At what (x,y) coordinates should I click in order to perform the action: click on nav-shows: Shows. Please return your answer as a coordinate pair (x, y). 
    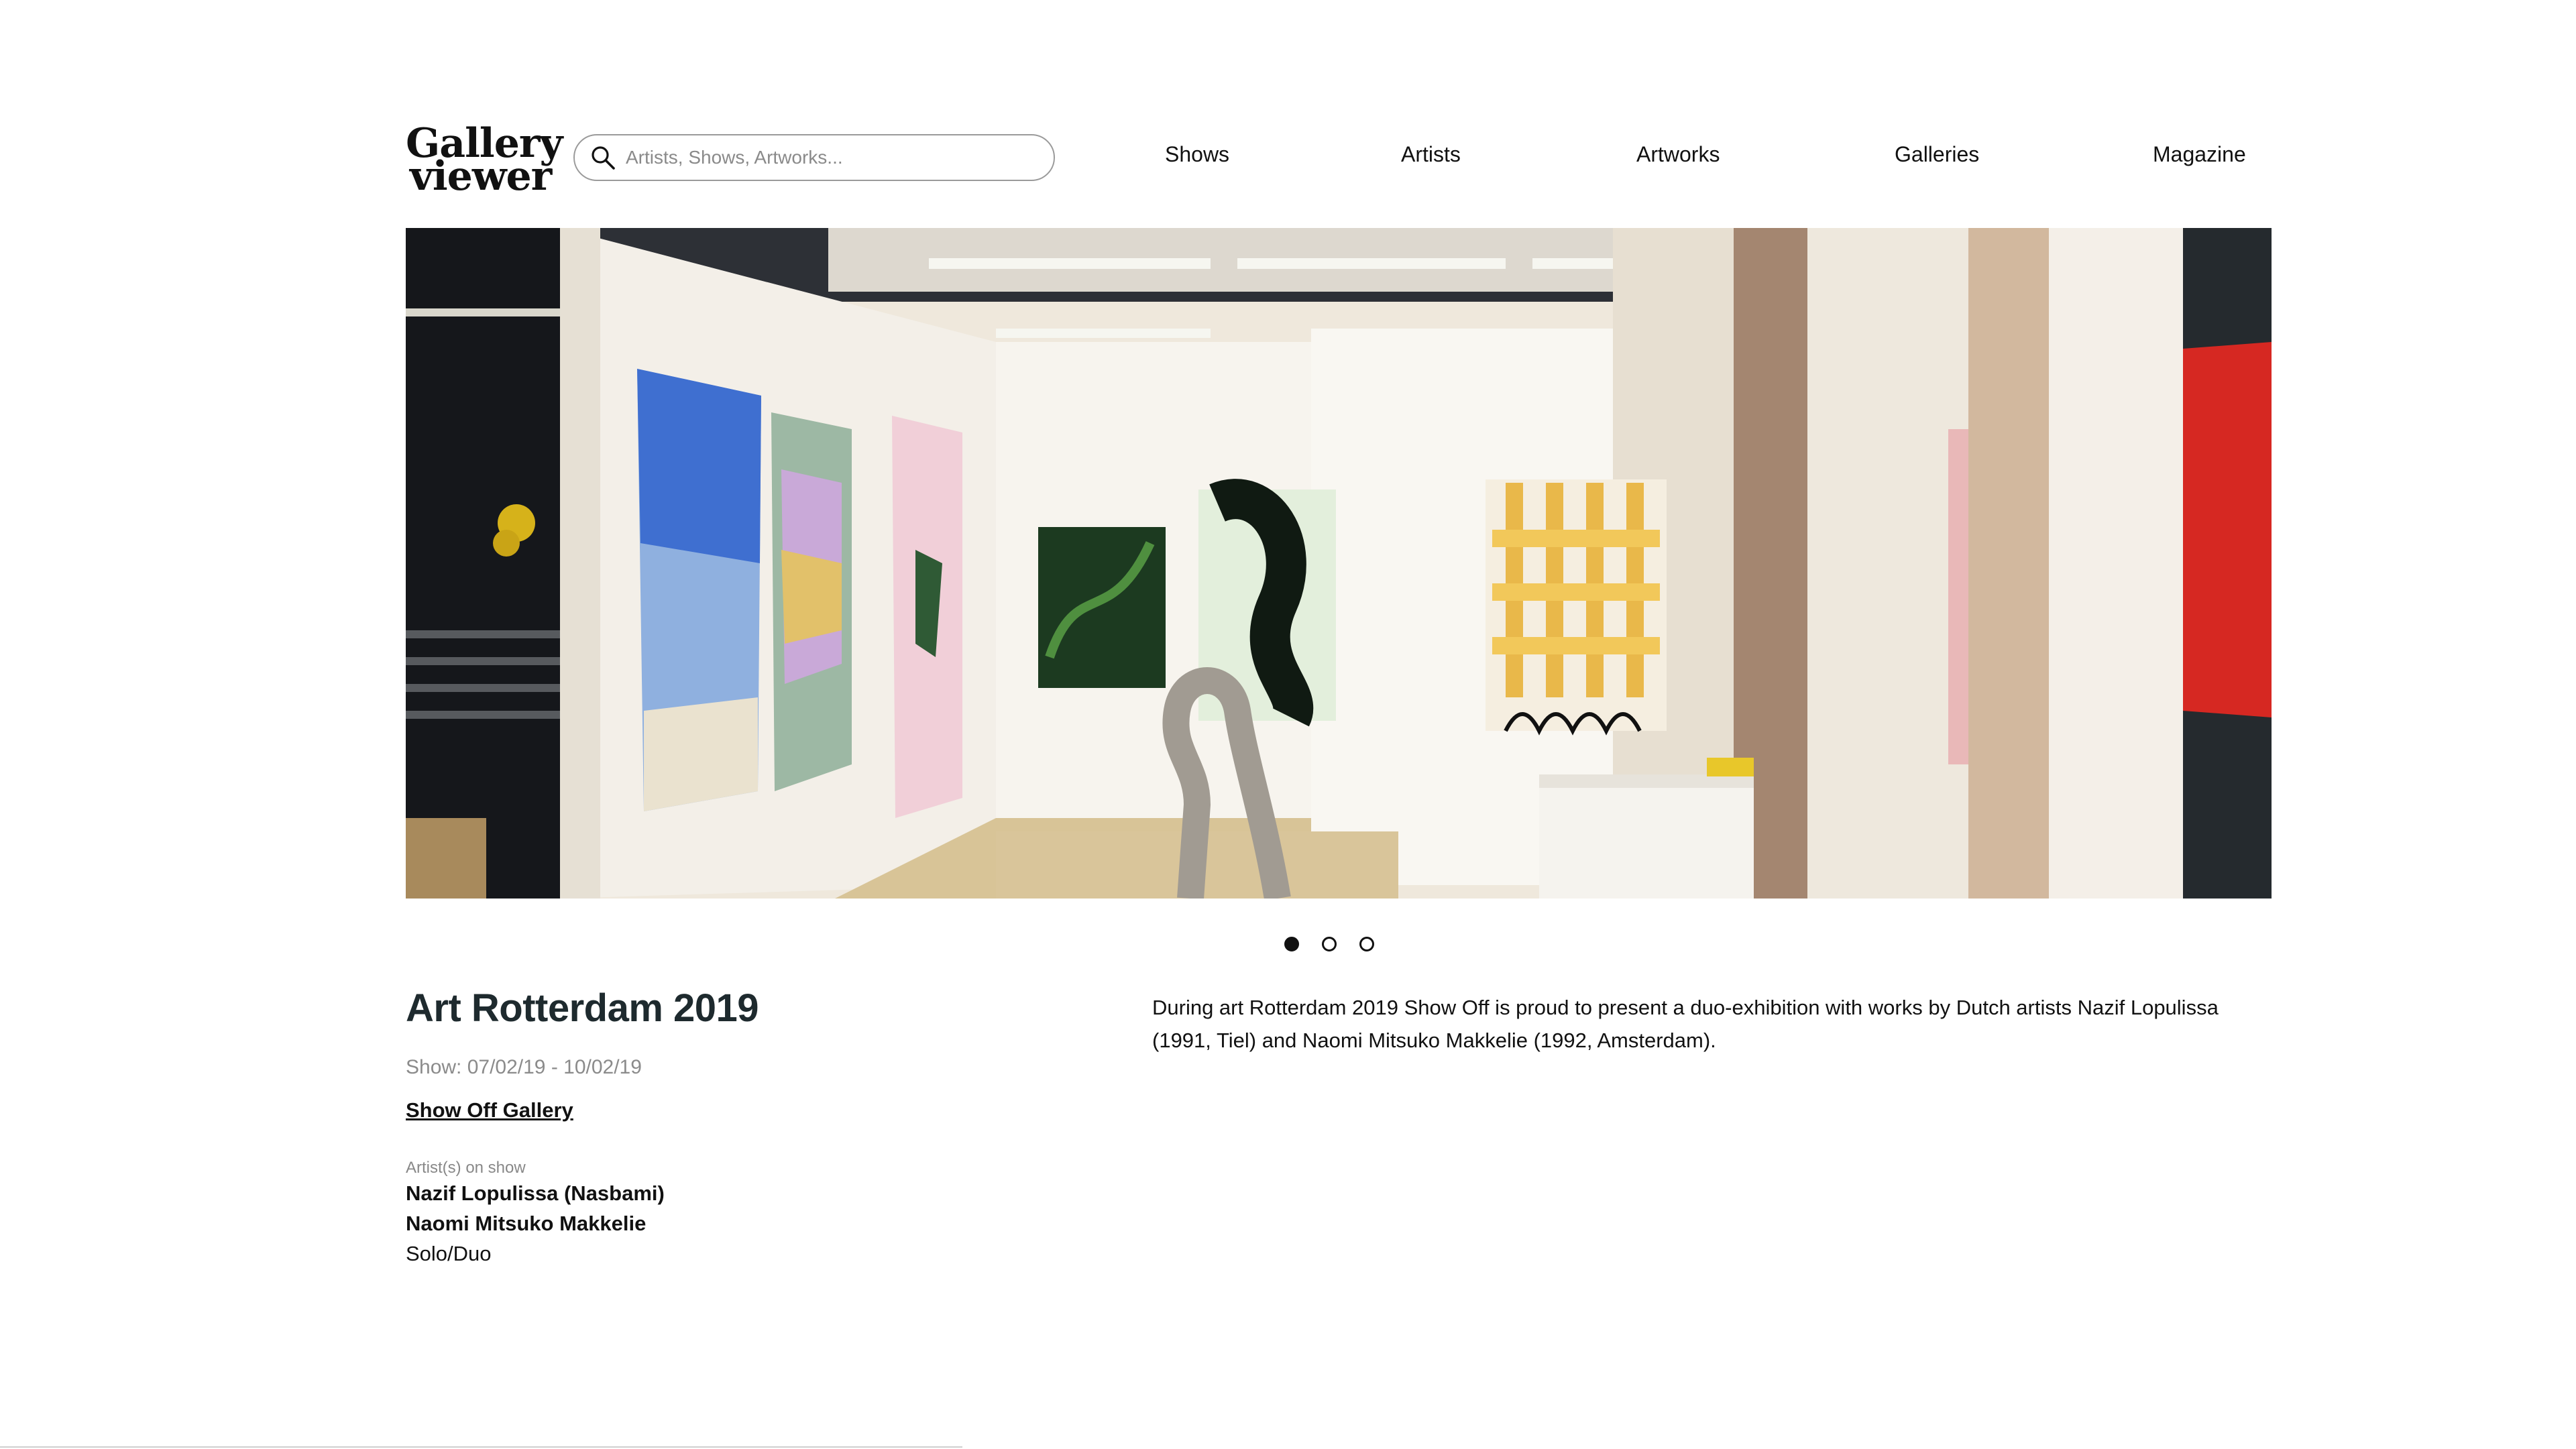
    Looking at the image, I should click on (1197, 155).